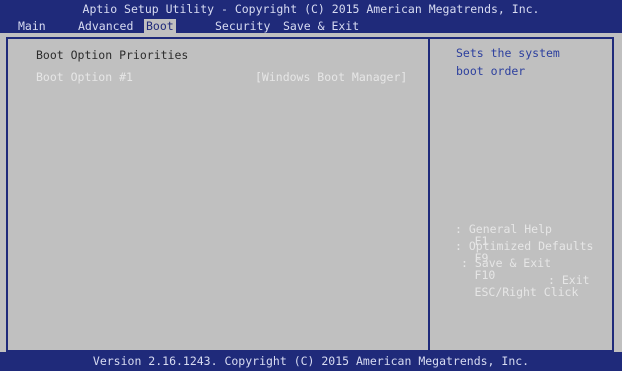  I want to click on tab-advanced: Advanced, so click(105, 26).